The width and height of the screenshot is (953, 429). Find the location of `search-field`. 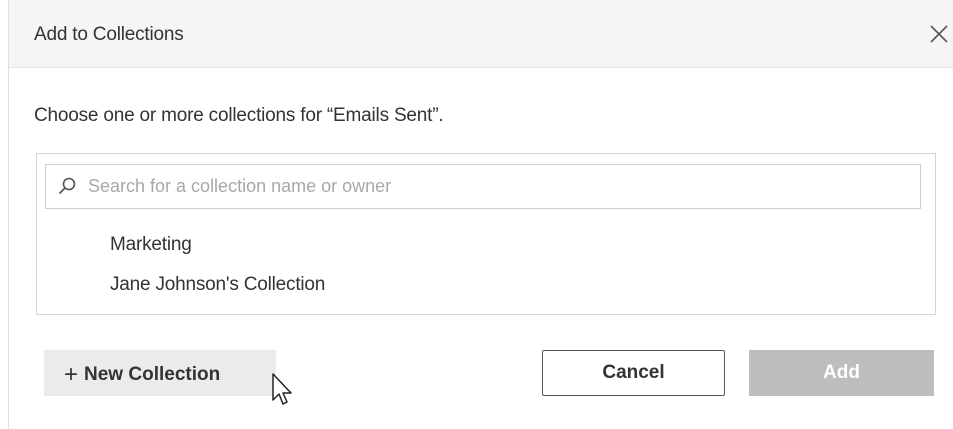

search-field is located at coordinates (483, 186).